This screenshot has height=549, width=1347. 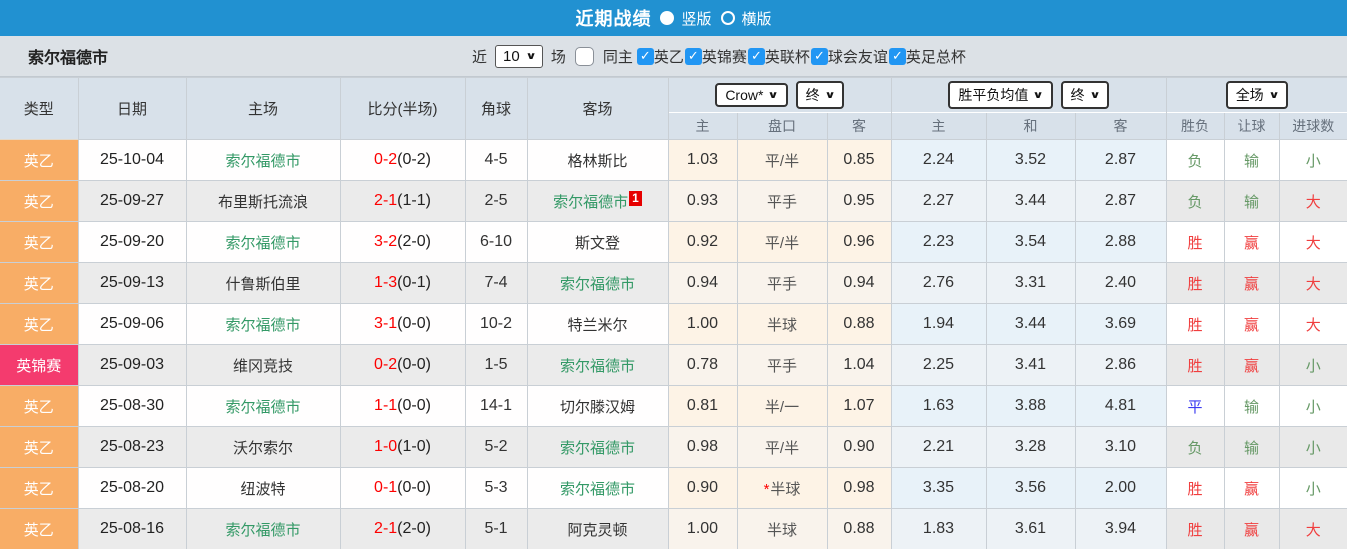 What do you see at coordinates (1000, 95) in the screenshot?
I see `avg-type-dropdown: 胜平负均值 ∨` at bounding box center [1000, 95].